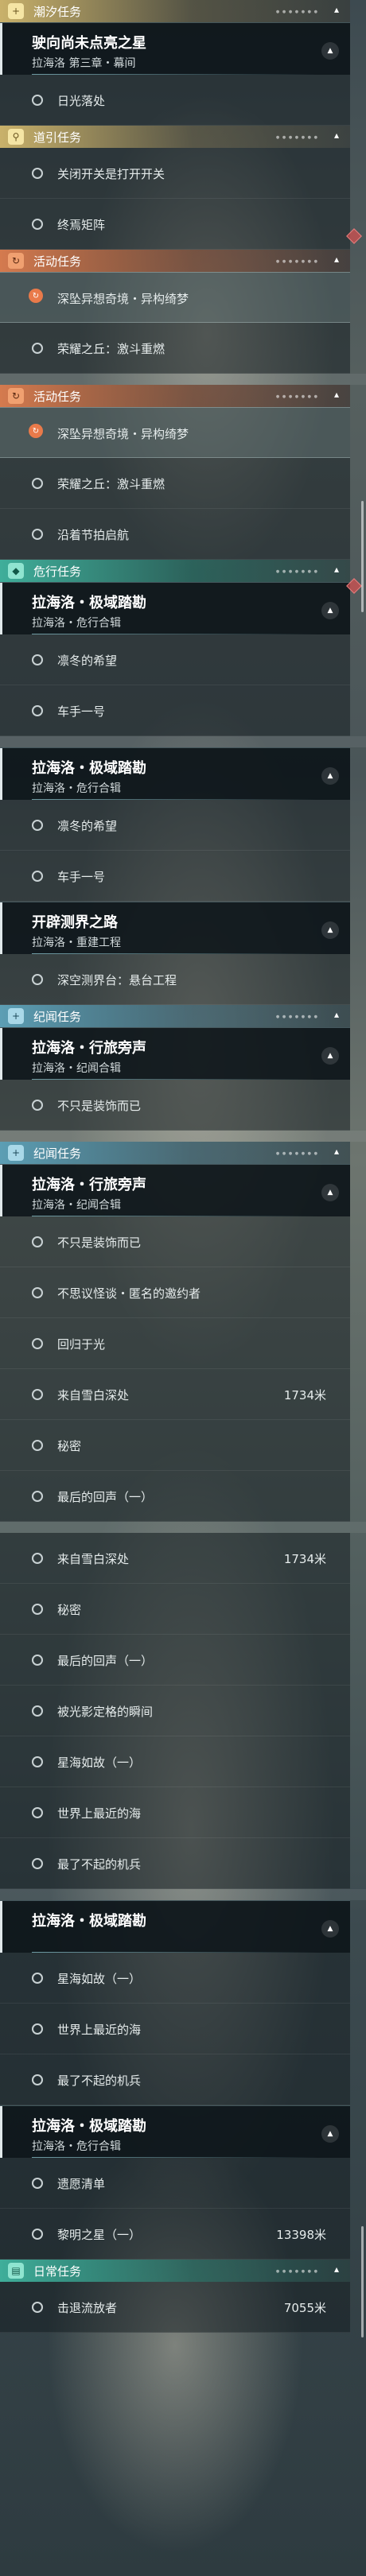 The image size is (366, 2576). What do you see at coordinates (175, 224) in the screenshot?
I see `objective-item: 终焉矩阵` at bounding box center [175, 224].